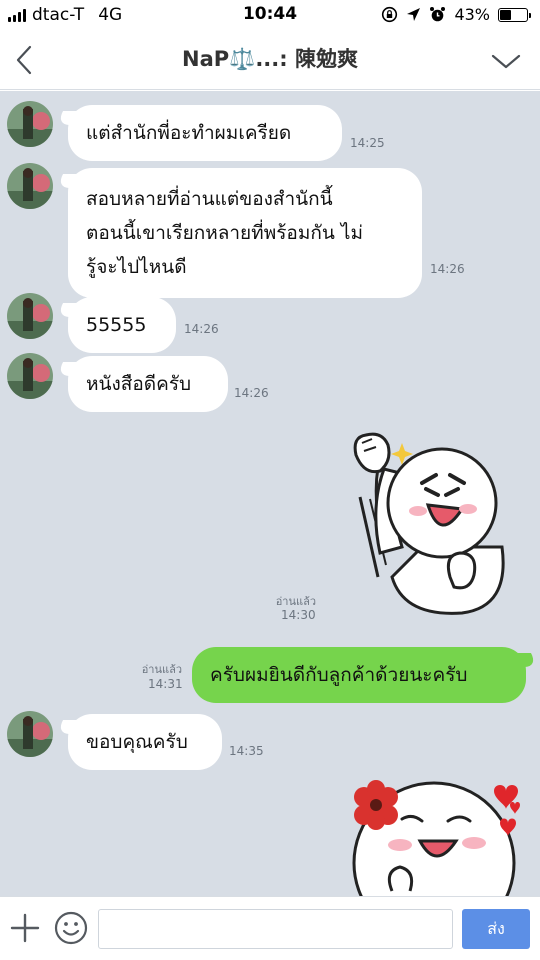  I want to click on message-input-bar: ส่ง, so click(270, 928).